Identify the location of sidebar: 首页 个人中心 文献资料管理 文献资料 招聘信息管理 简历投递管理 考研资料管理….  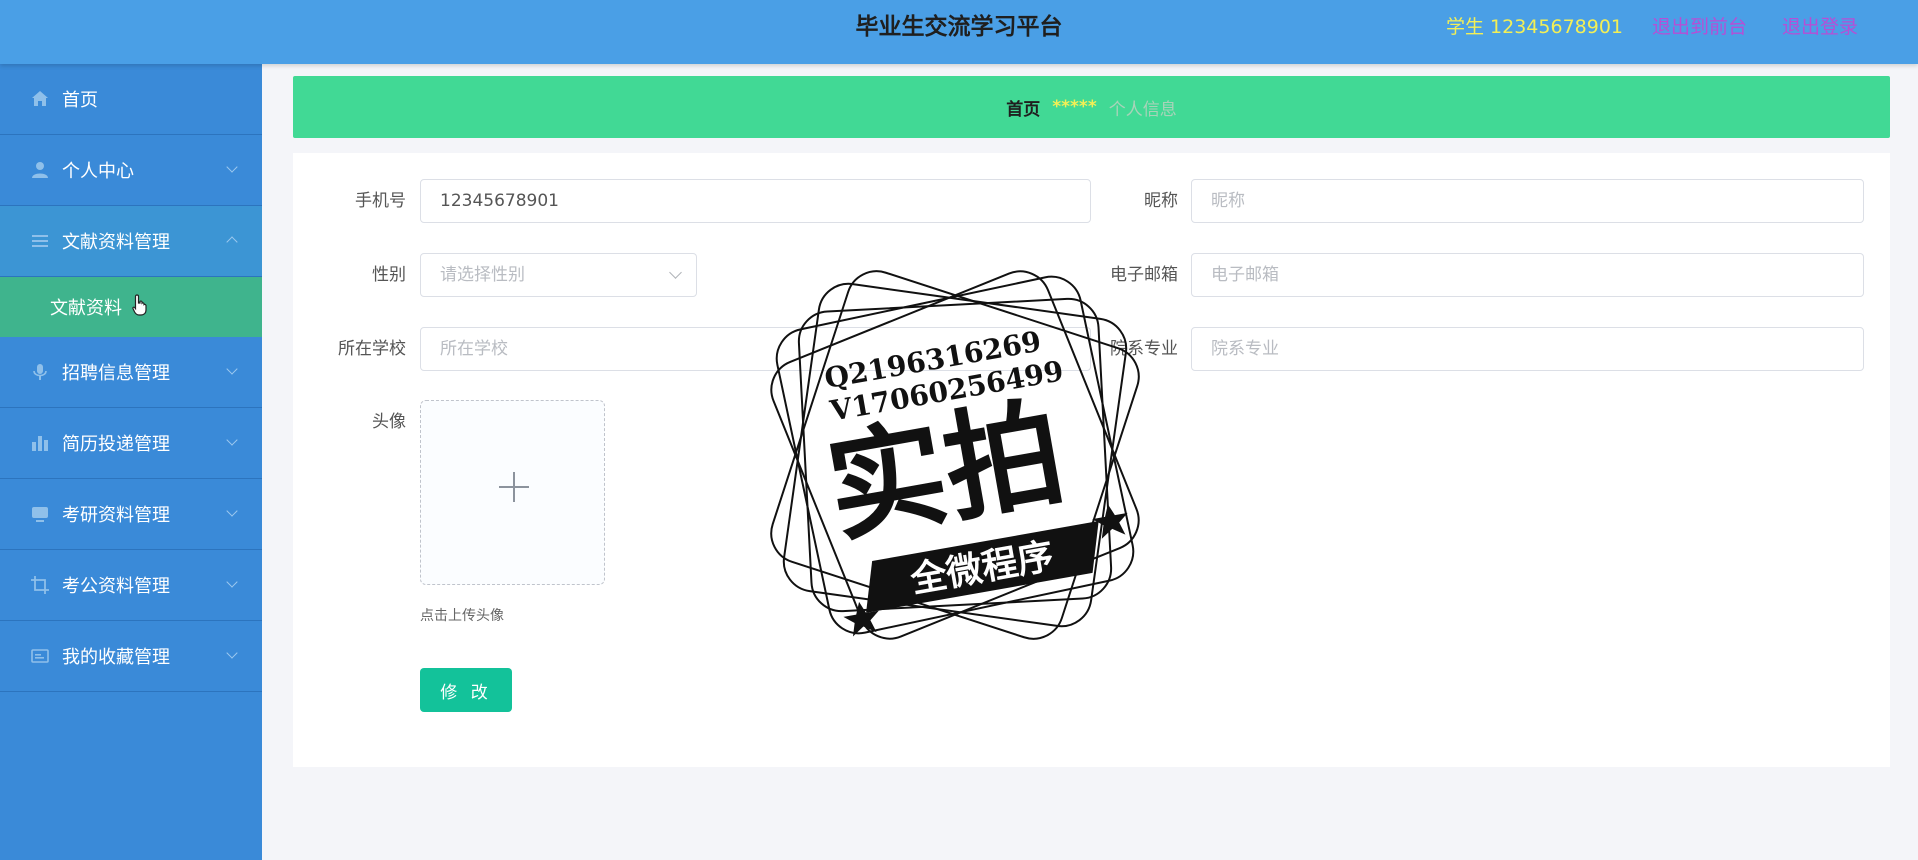
(131, 462).